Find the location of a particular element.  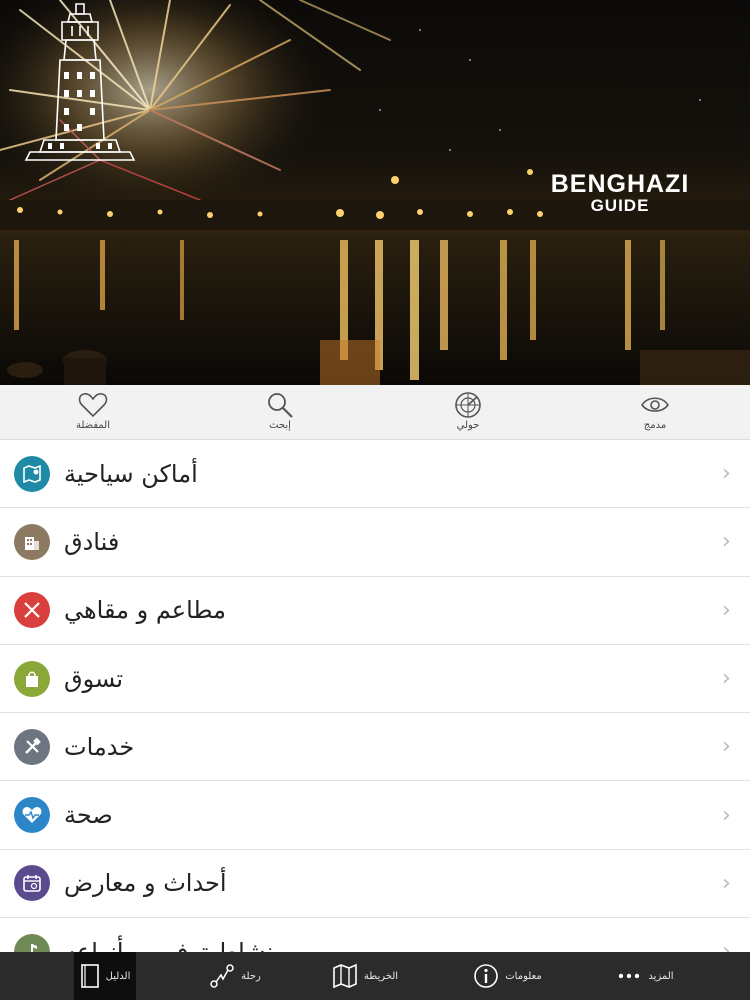

tab-info: معلومات is located at coordinates (507, 976).